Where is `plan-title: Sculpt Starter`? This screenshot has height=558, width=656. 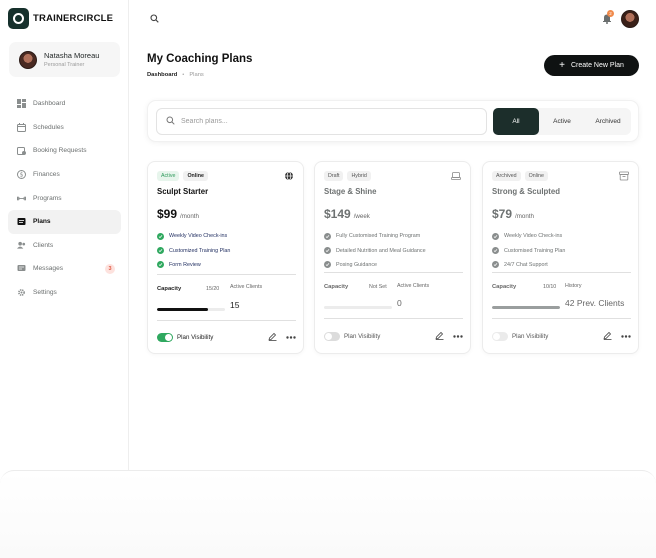
plan-title: Sculpt Starter is located at coordinates (183, 191).